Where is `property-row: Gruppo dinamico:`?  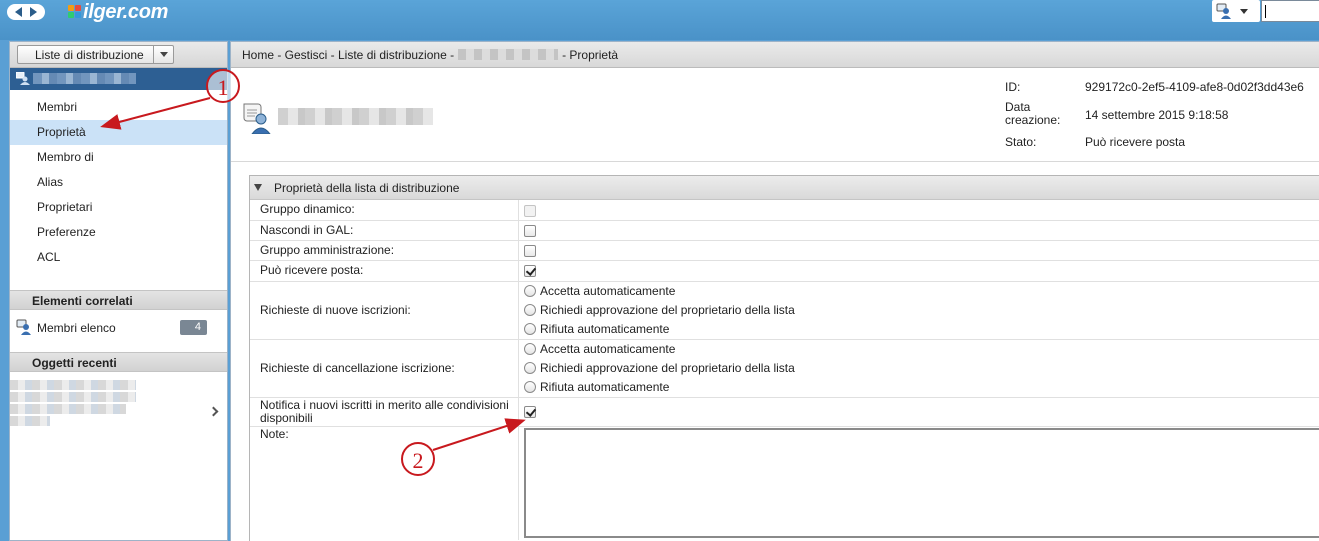 property-row: Gruppo dinamico: is located at coordinates (784, 210).